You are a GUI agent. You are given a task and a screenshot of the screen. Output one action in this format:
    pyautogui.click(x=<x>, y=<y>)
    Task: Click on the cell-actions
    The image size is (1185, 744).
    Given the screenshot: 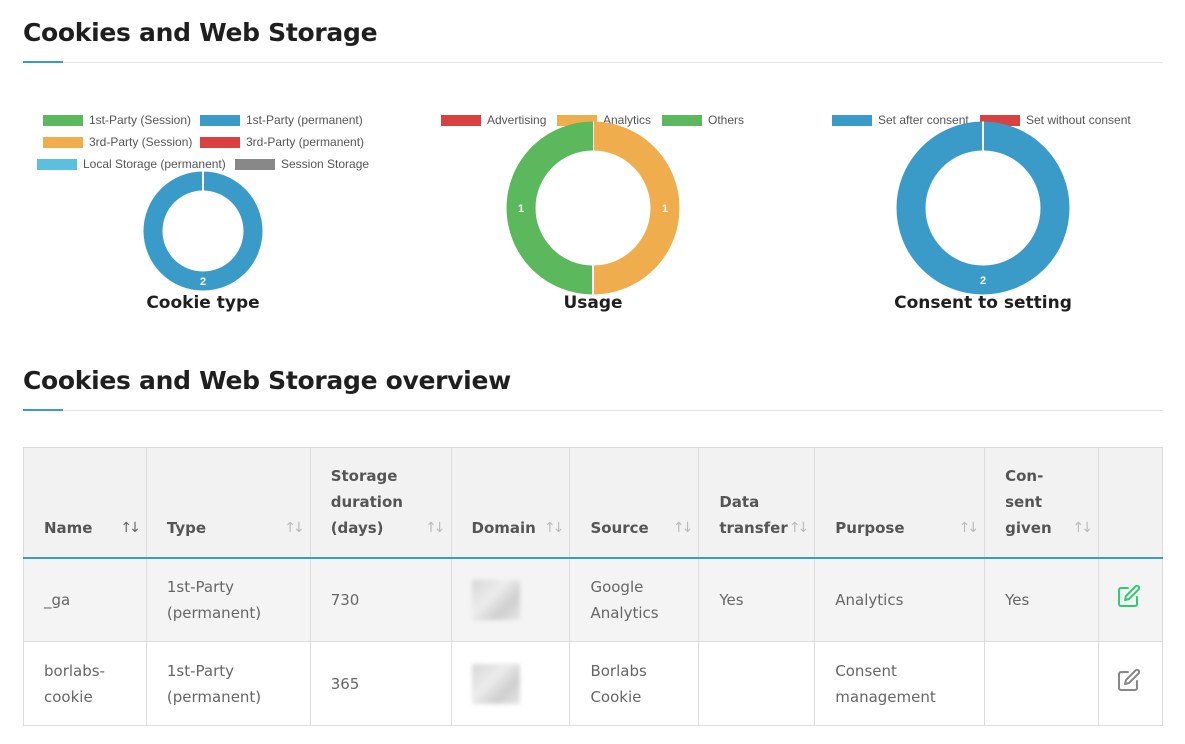 What is the action you would take?
    pyautogui.click(x=1130, y=599)
    